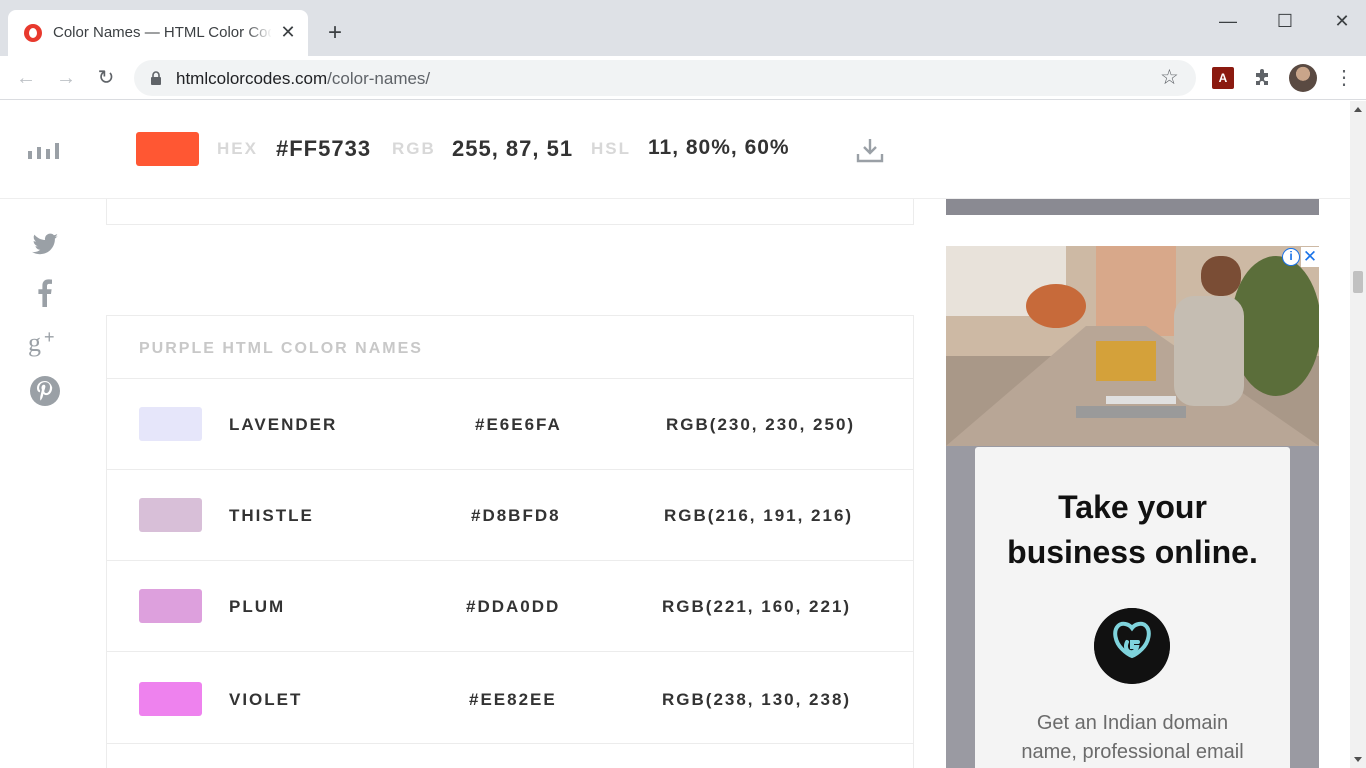 The image size is (1366, 768). I want to click on table-row, so click(510, 755).